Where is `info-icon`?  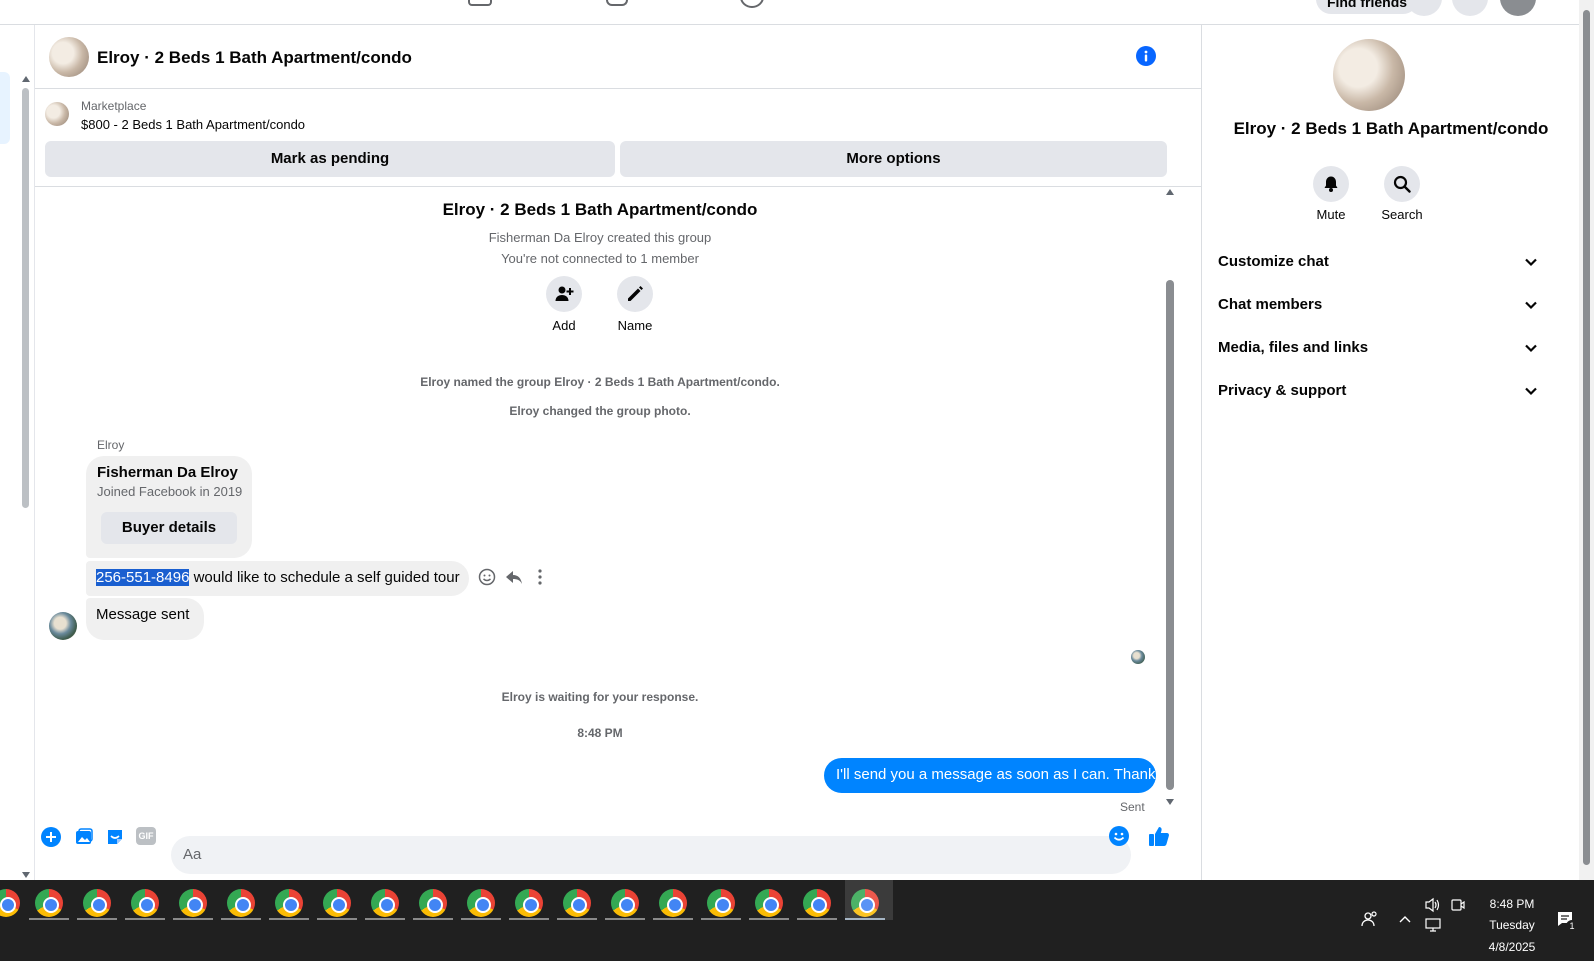
info-icon is located at coordinates (1146, 56).